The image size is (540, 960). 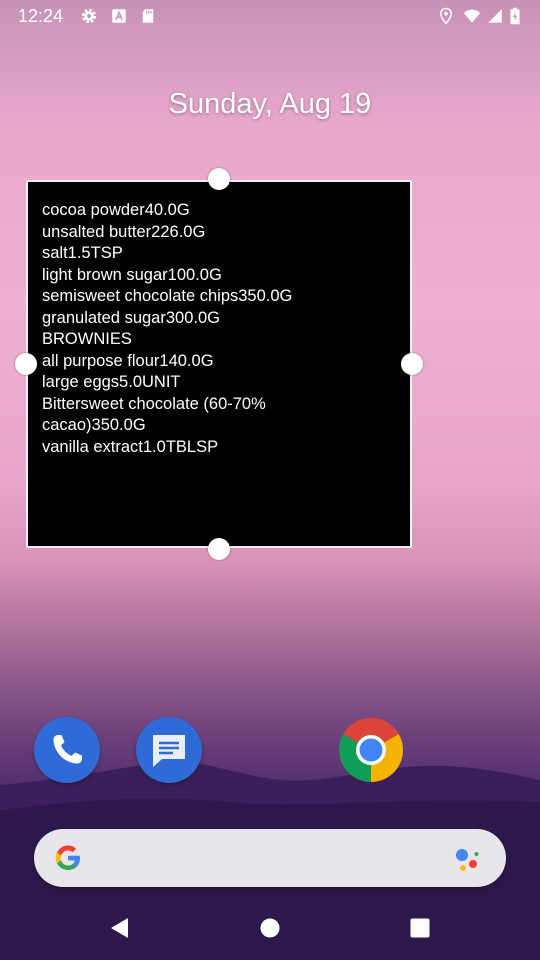 What do you see at coordinates (270, 16) in the screenshot?
I see `status-bar: 12:24` at bounding box center [270, 16].